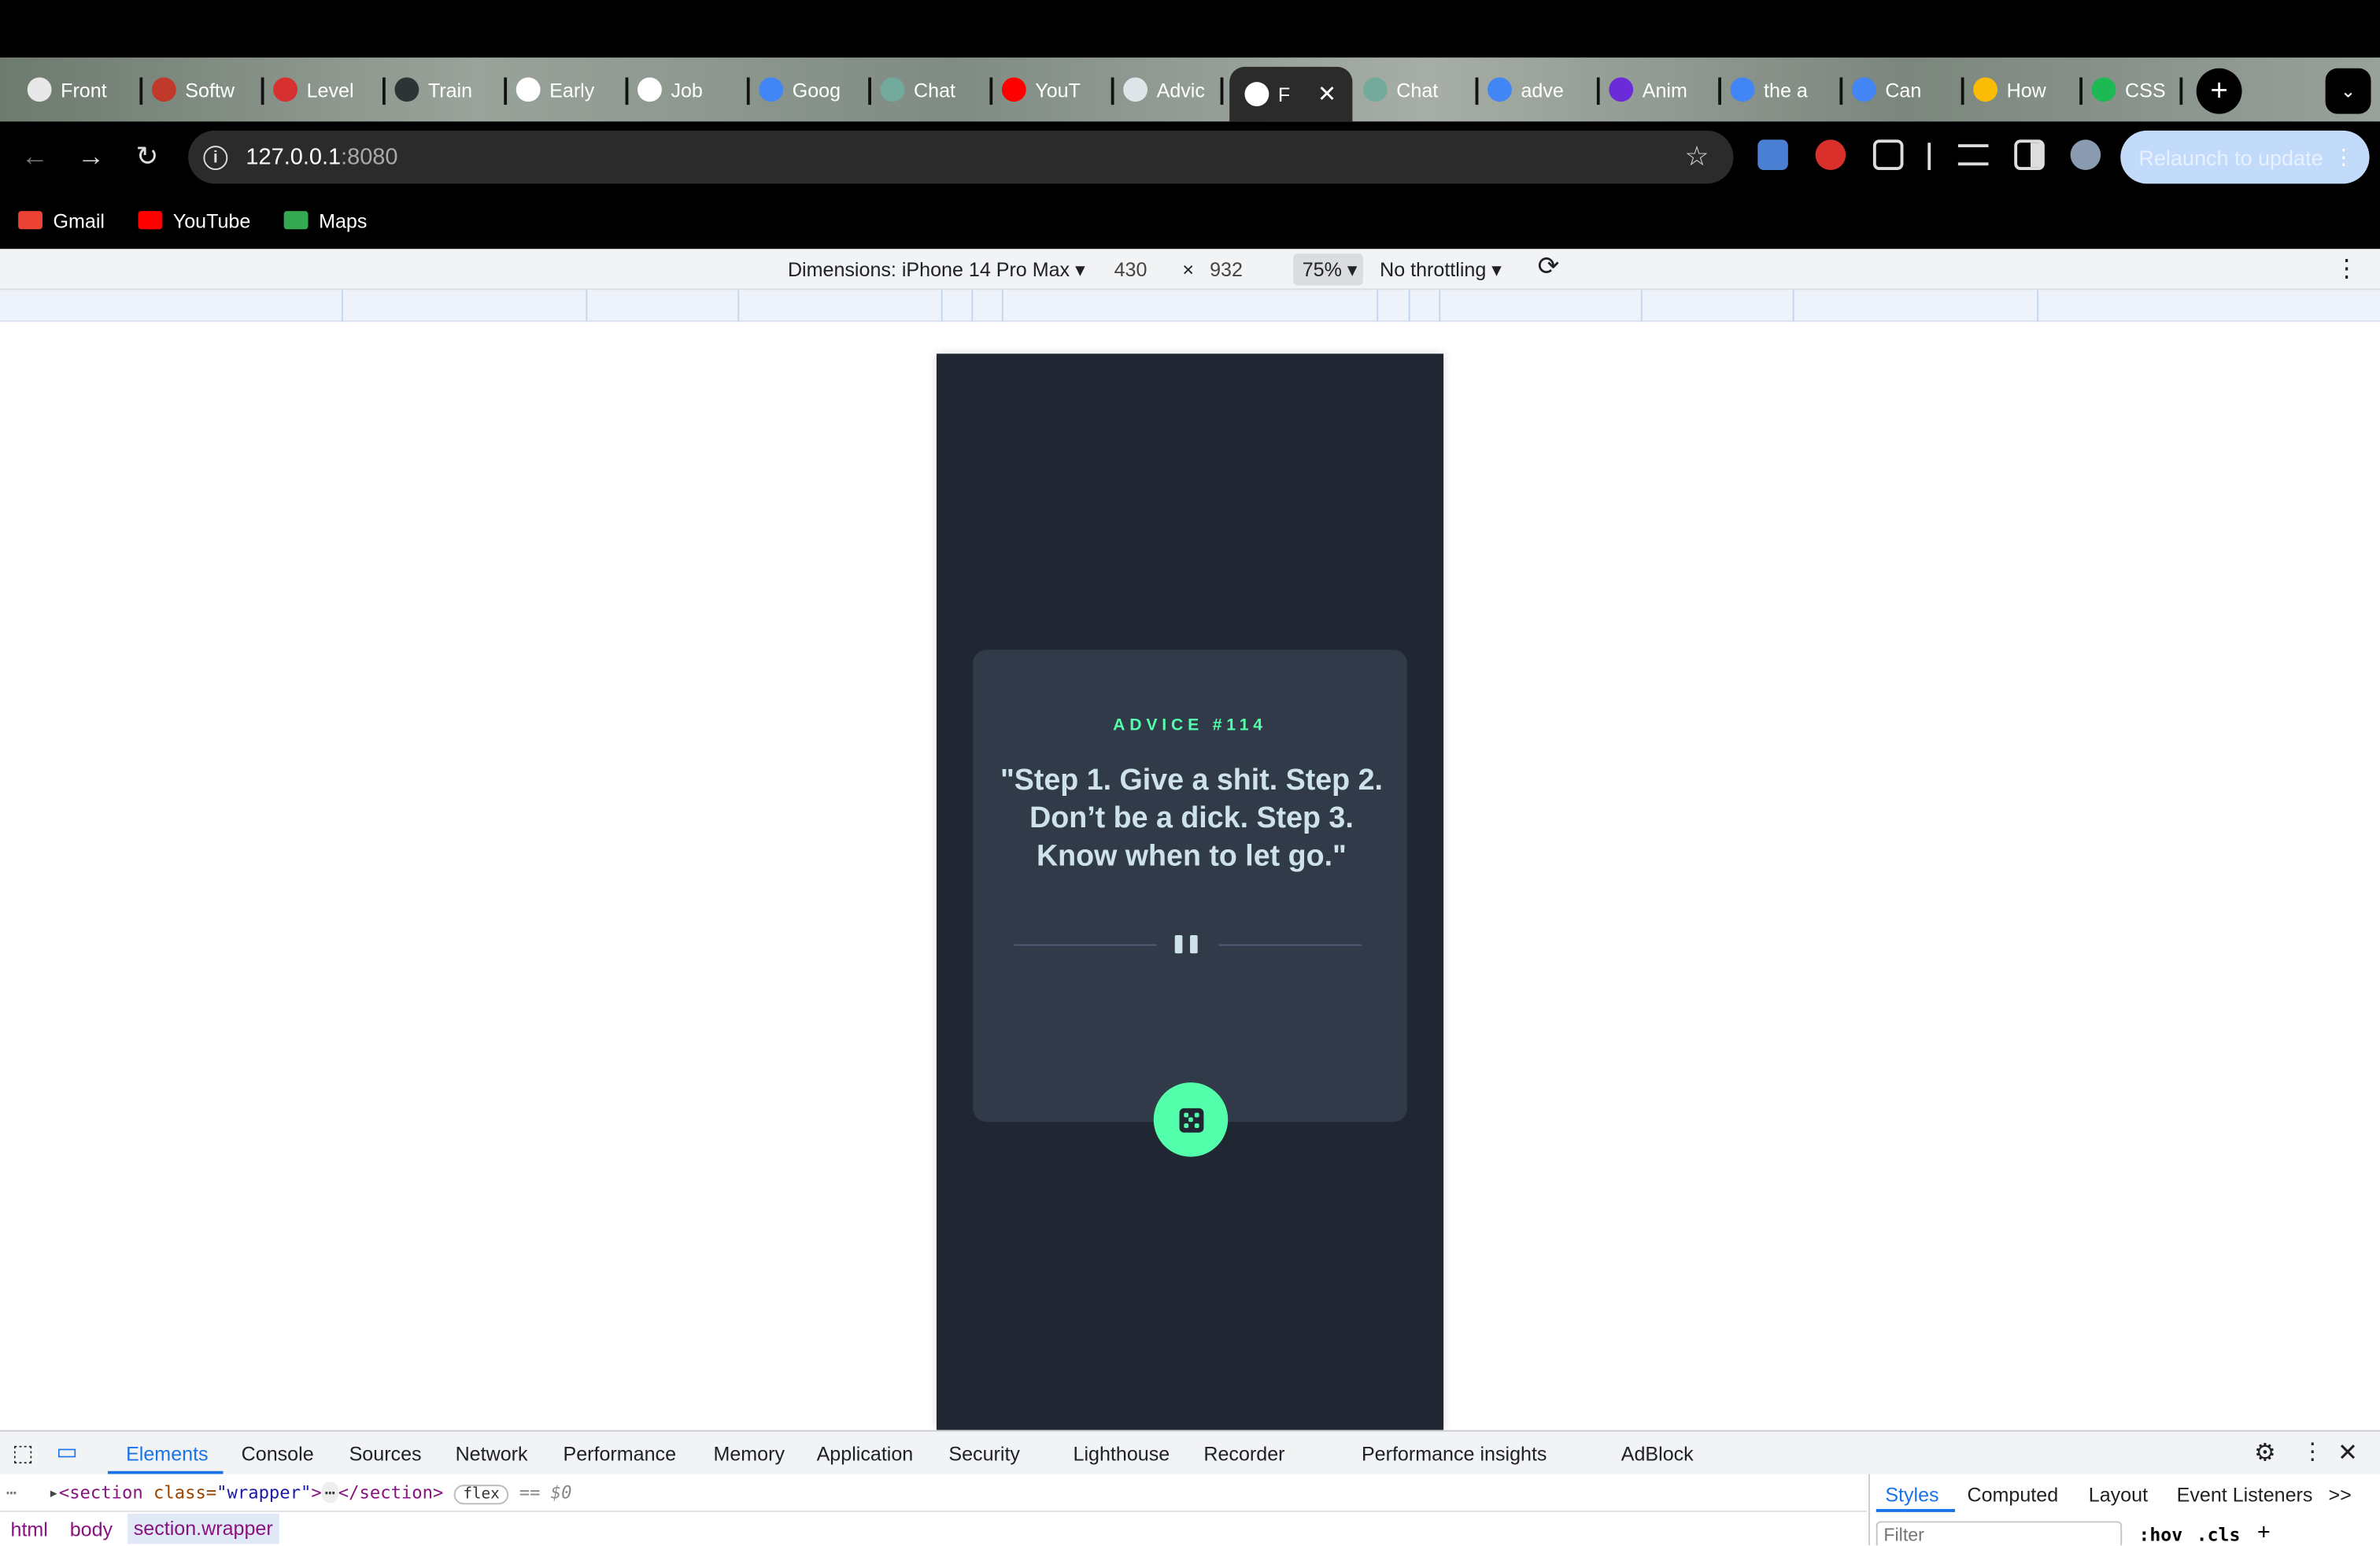 The height and width of the screenshot is (1546, 2380). Describe the element at coordinates (1973, 155) in the screenshot. I see `media-controls-icon` at that location.